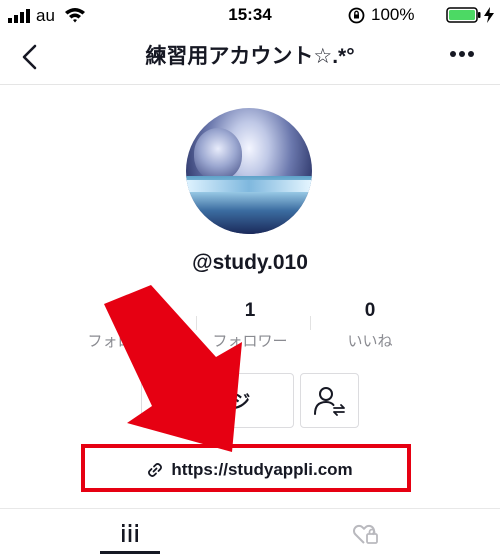 The image size is (500, 554). What do you see at coordinates (250, 508) in the screenshot?
I see `tab-divider` at bounding box center [250, 508].